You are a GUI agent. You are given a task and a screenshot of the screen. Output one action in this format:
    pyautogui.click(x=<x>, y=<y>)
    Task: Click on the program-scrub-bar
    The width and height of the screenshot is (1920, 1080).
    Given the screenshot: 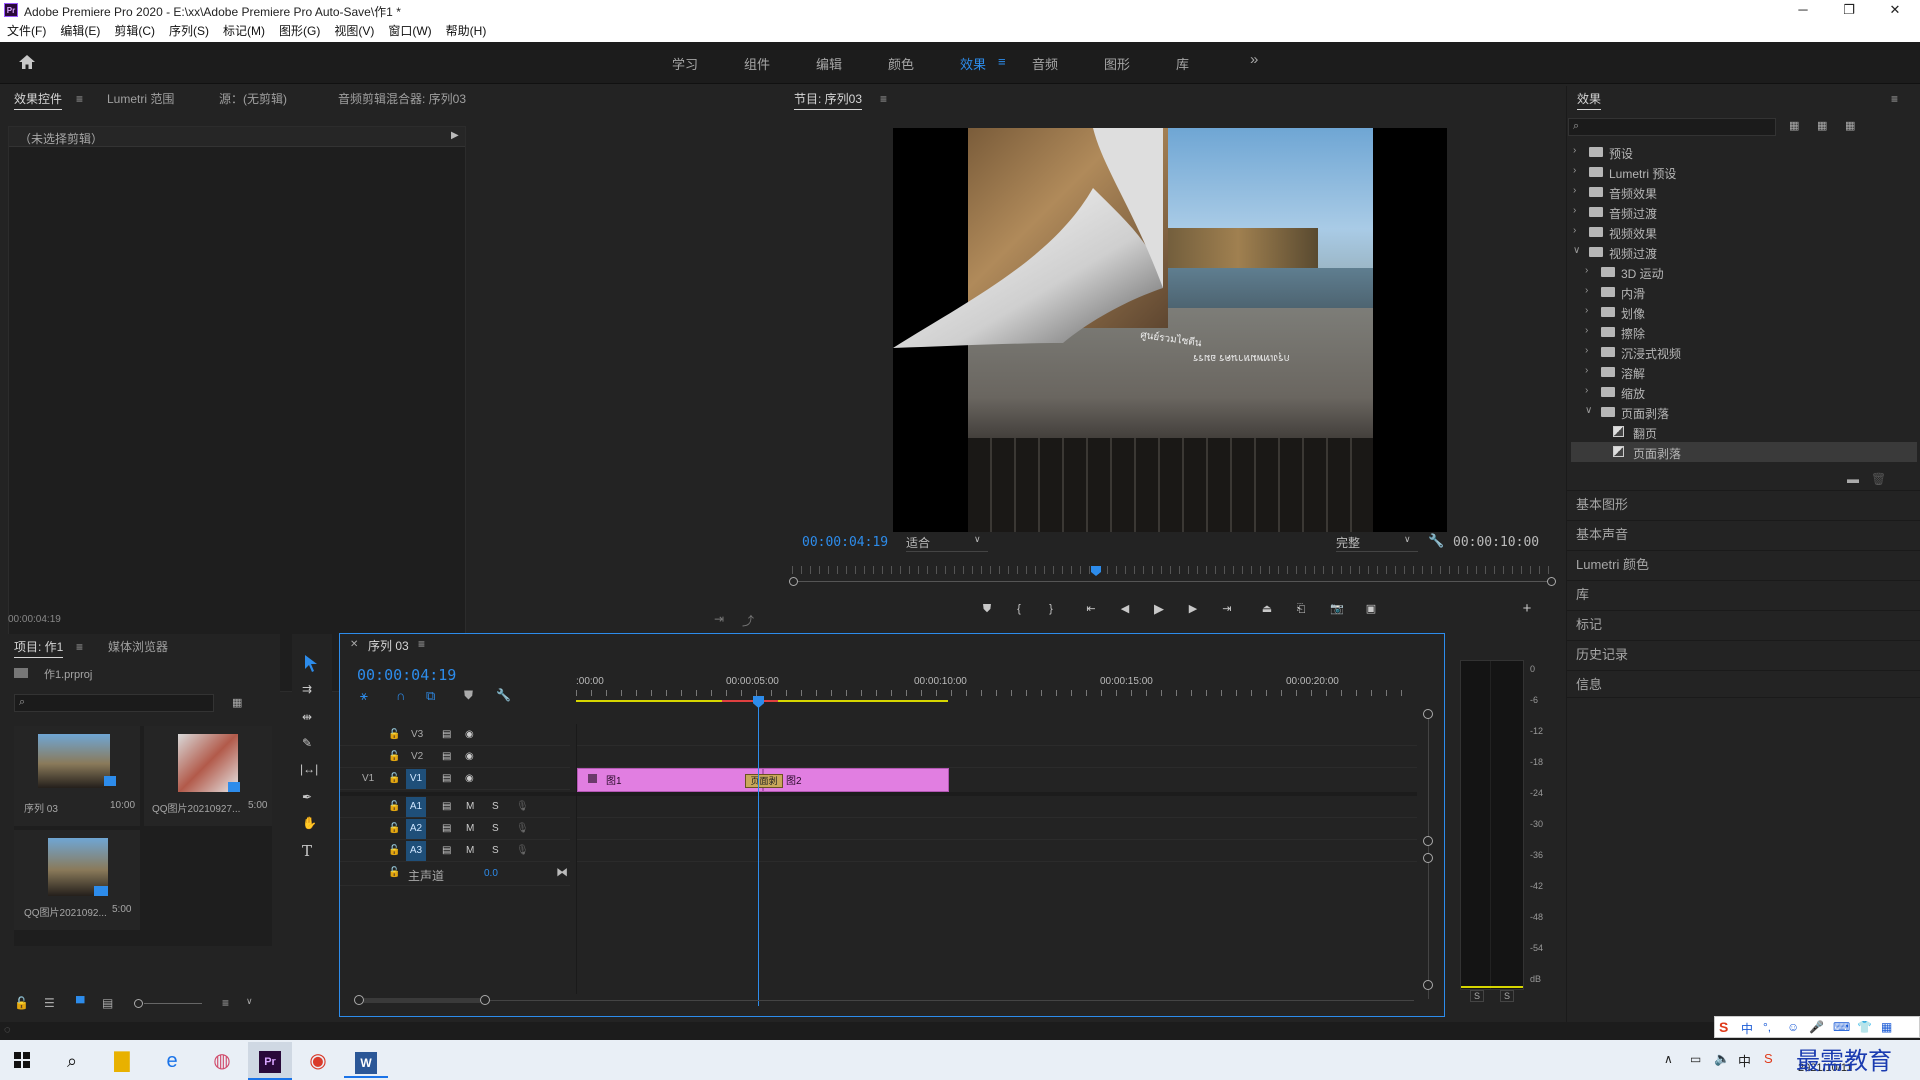 What is the action you would take?
    pyautogui.click(x=1172, y=577)
    